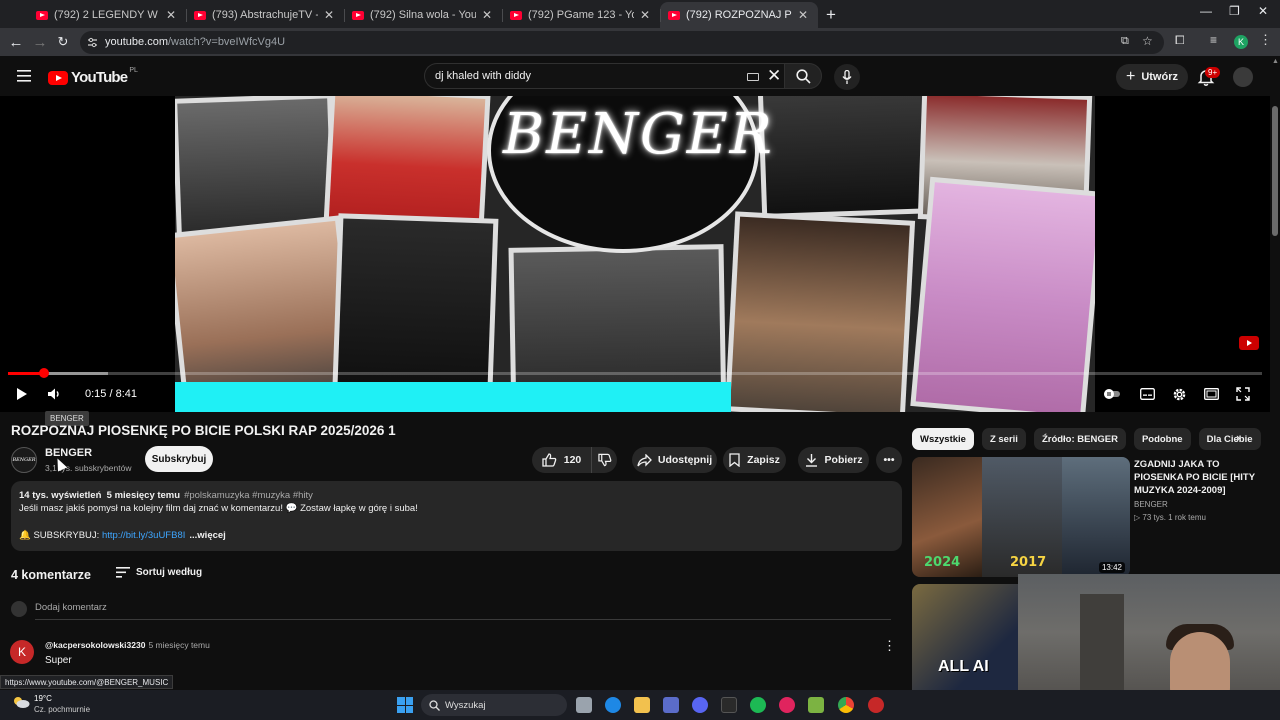  Describe the element at coordinates (1180, 40) in the screenshot. I see `extensions-icon: ⧠` at that location.